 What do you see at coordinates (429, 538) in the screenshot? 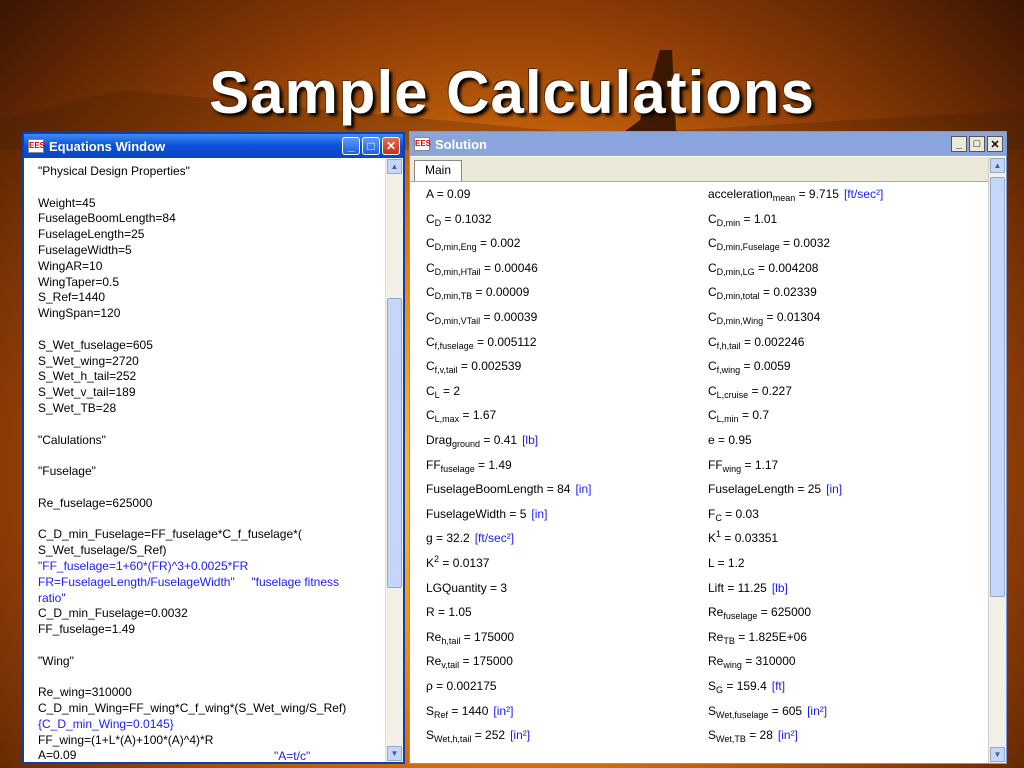
I see `solution-name: g` at bounding box center [429, 538].